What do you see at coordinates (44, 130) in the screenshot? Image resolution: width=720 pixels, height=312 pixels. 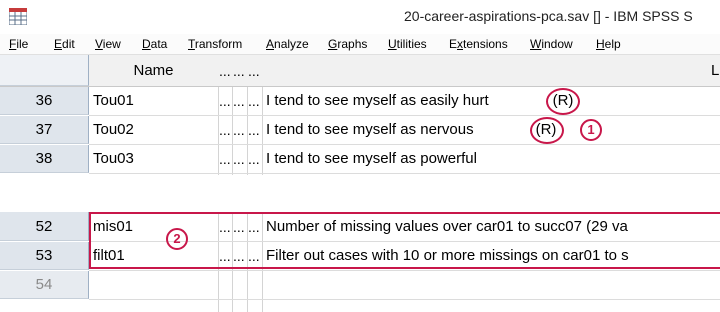 I see `row-number: 37` at bounding box center [44, 130].